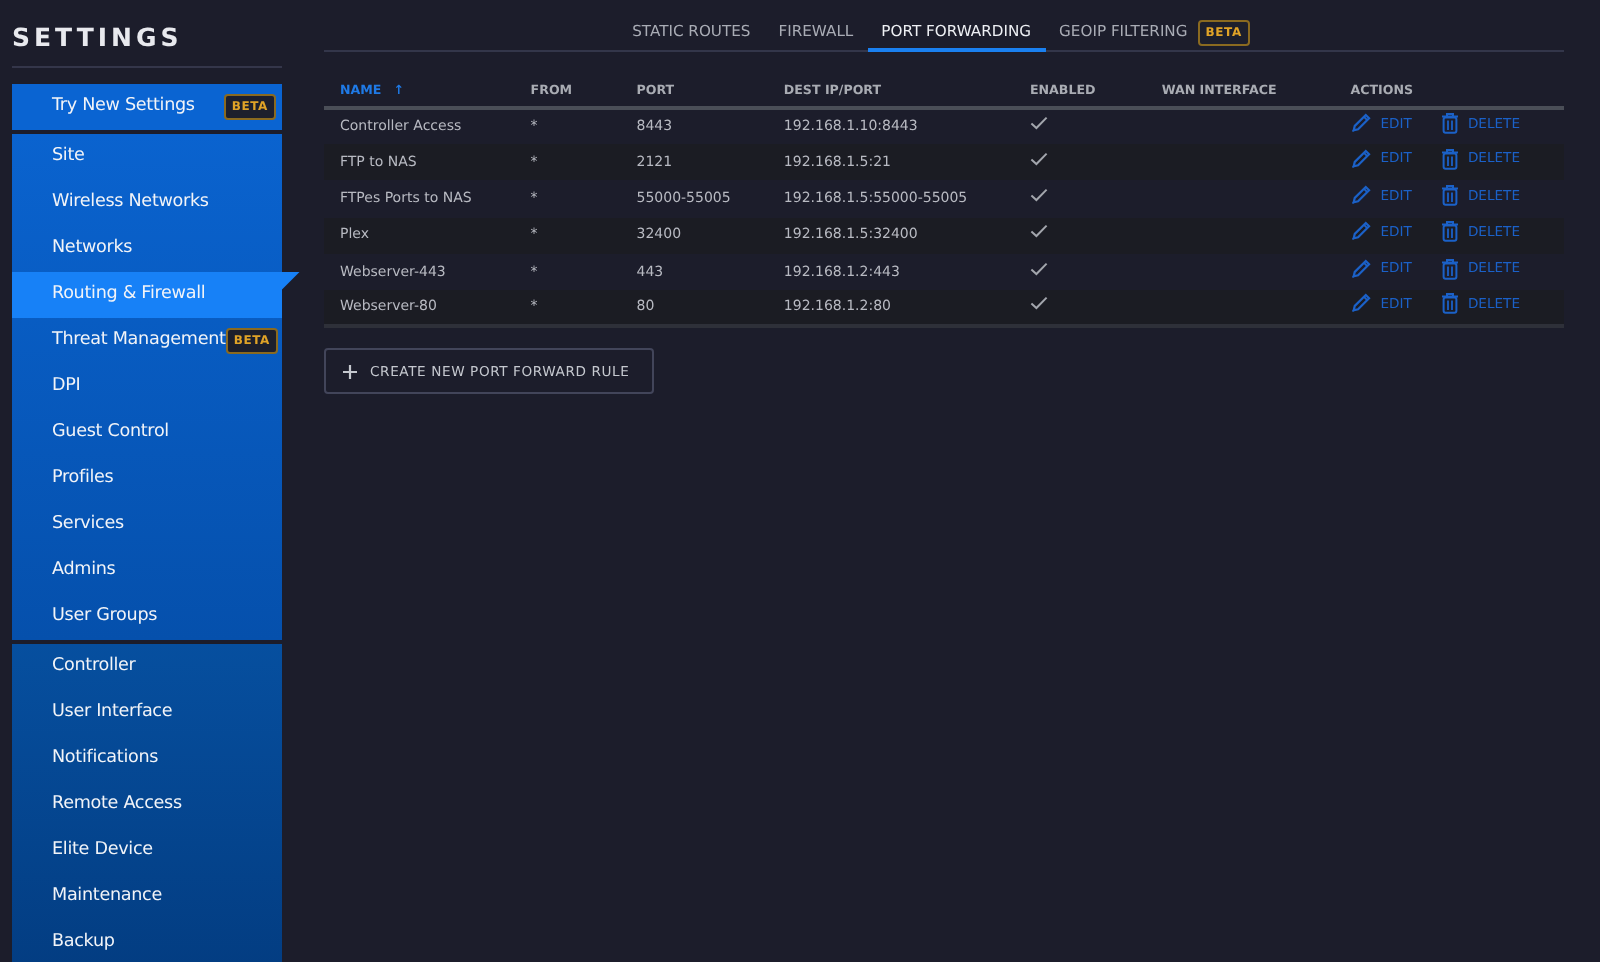  What do you see at coordinates (147, 804) in the screenshot?
I see `sidebar-item: Remote Access` at bounding box center [147, 804].